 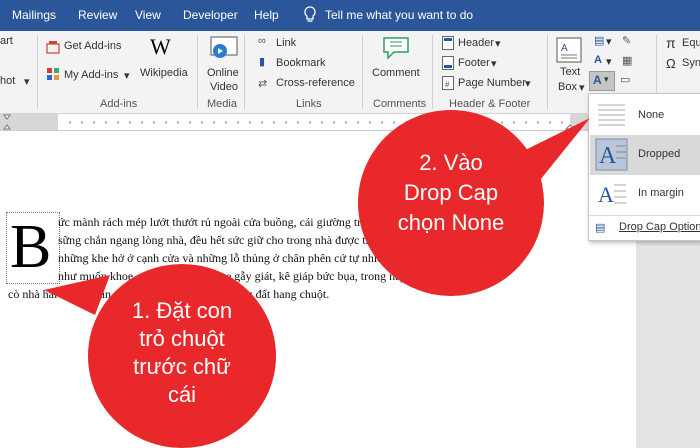 What do you see at coordinates (182, 310) in the screenshot?
I see `callout-1-line: 1. Đặt con` at bounding box center [182, 310].